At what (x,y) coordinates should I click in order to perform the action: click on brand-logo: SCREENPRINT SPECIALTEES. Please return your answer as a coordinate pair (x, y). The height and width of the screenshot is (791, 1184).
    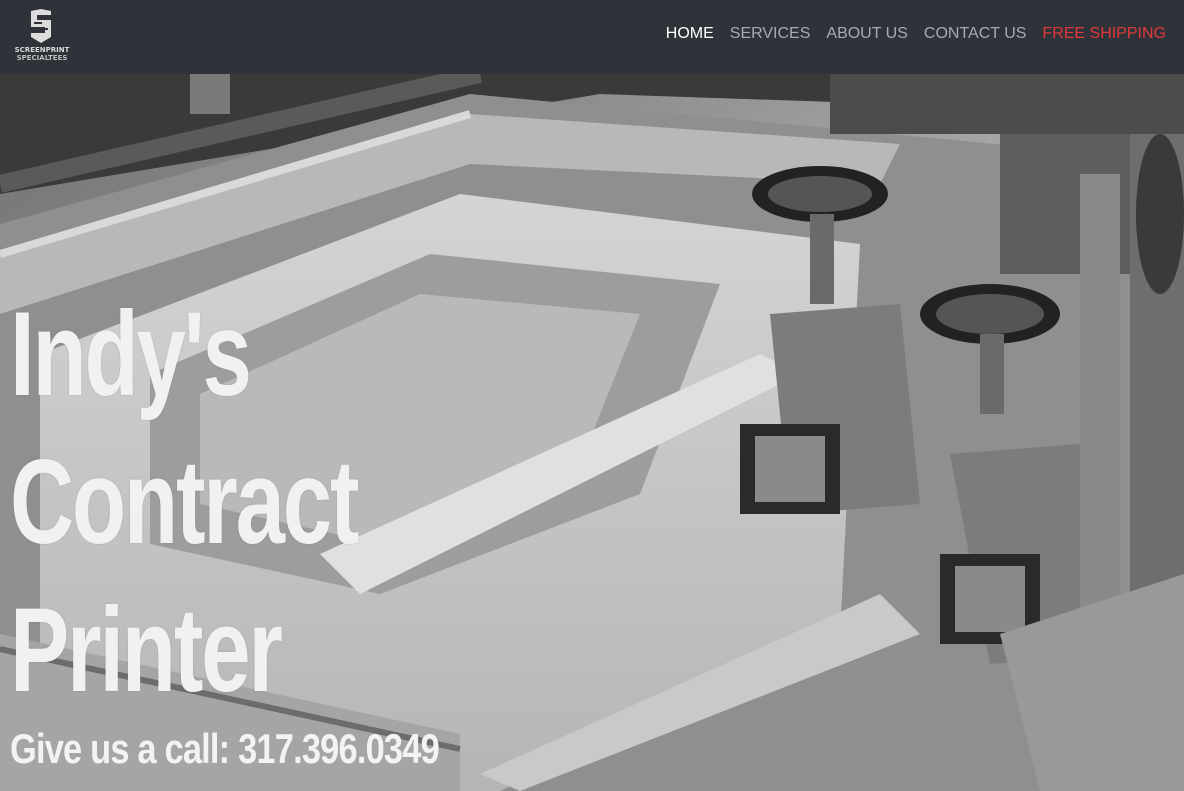
    Looking at the image, I should click on (42, 37).